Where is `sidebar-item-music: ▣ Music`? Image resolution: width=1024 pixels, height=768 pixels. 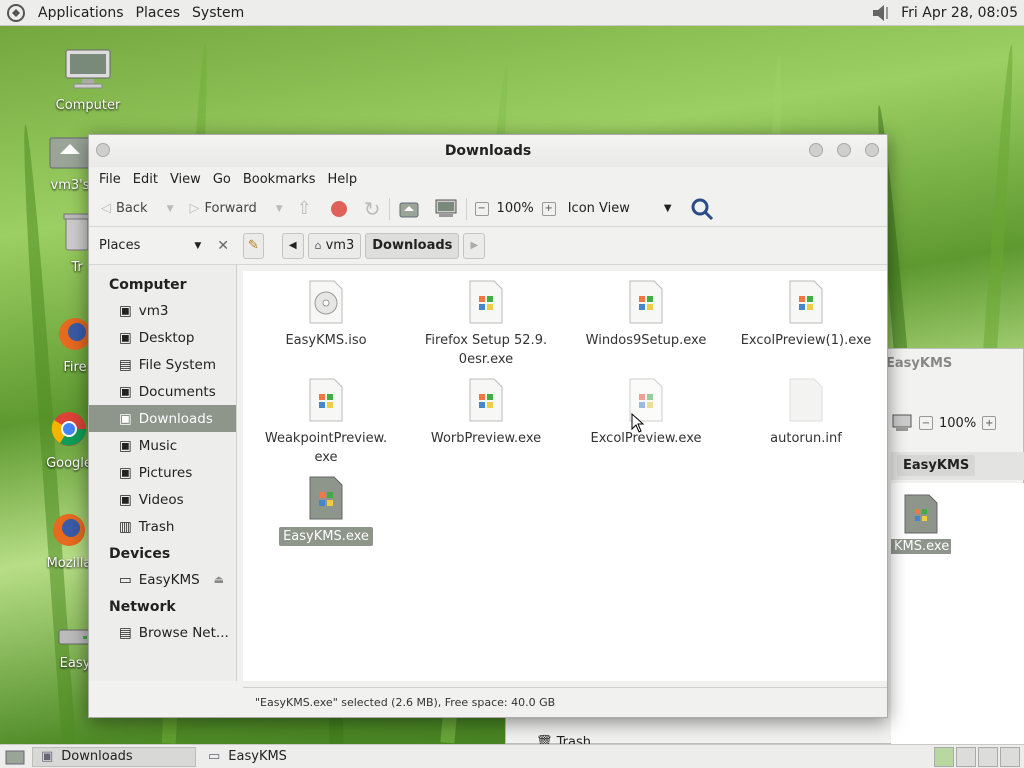
sidebar-item-music: ▣ Music is located at coordinates (162, 445).